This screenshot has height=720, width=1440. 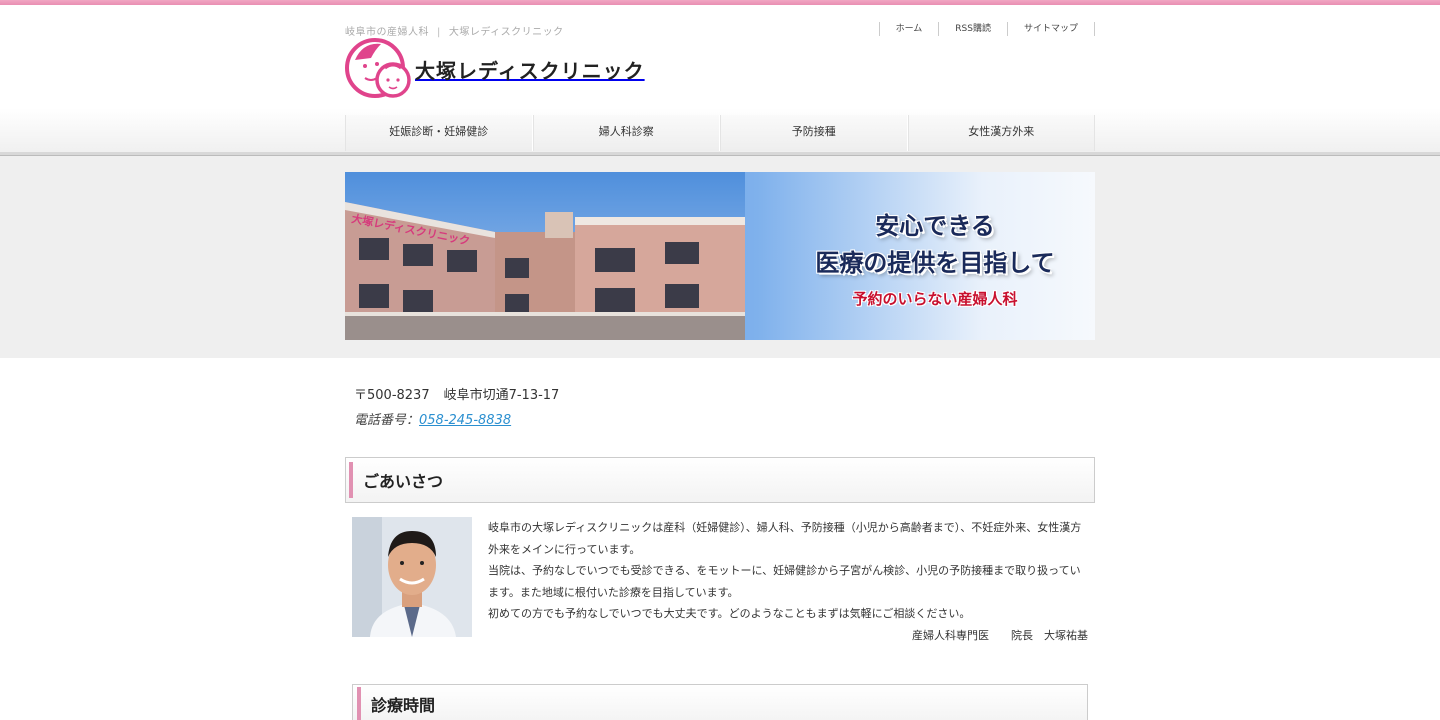 I want to click on hero-headline-1: 安心できる, so click(x=935, y=226).